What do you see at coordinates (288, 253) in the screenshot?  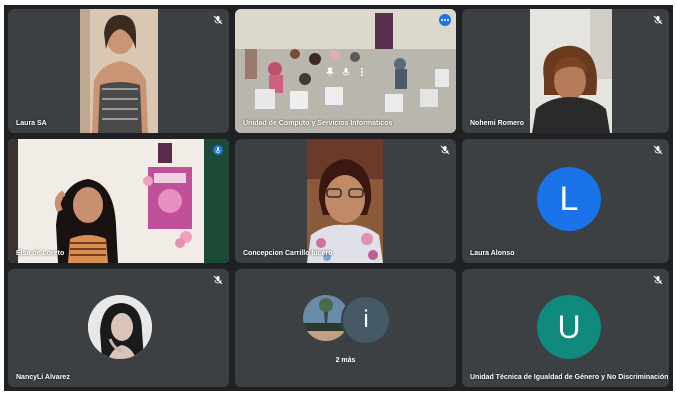 I see `participant-name: Concepcion Carrillo lucero` at bounding box center [288, 253].